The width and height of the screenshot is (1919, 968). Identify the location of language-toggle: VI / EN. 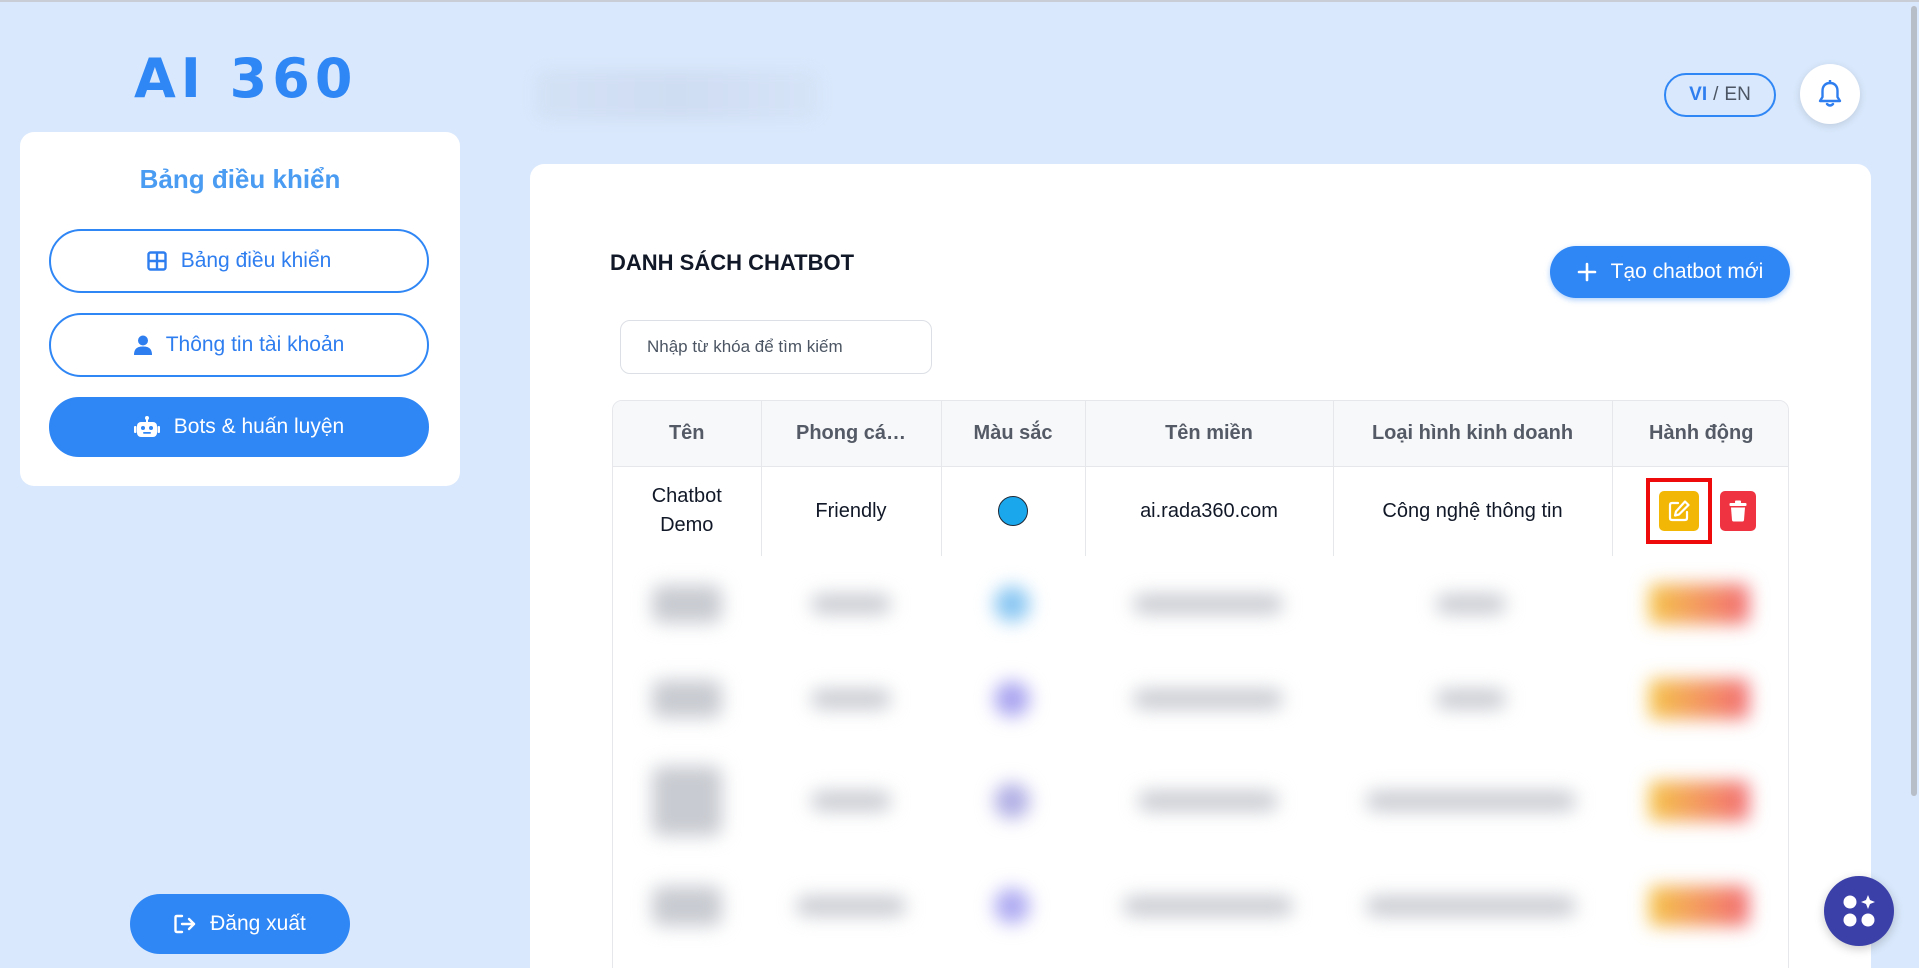
(1720, 95).